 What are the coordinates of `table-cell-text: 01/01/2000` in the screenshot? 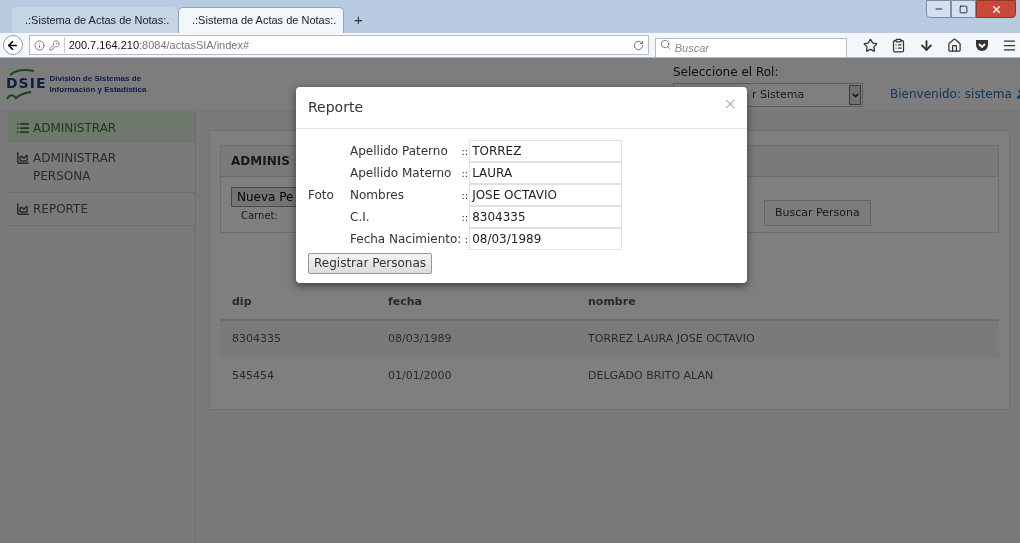 It's located at (420, 376).